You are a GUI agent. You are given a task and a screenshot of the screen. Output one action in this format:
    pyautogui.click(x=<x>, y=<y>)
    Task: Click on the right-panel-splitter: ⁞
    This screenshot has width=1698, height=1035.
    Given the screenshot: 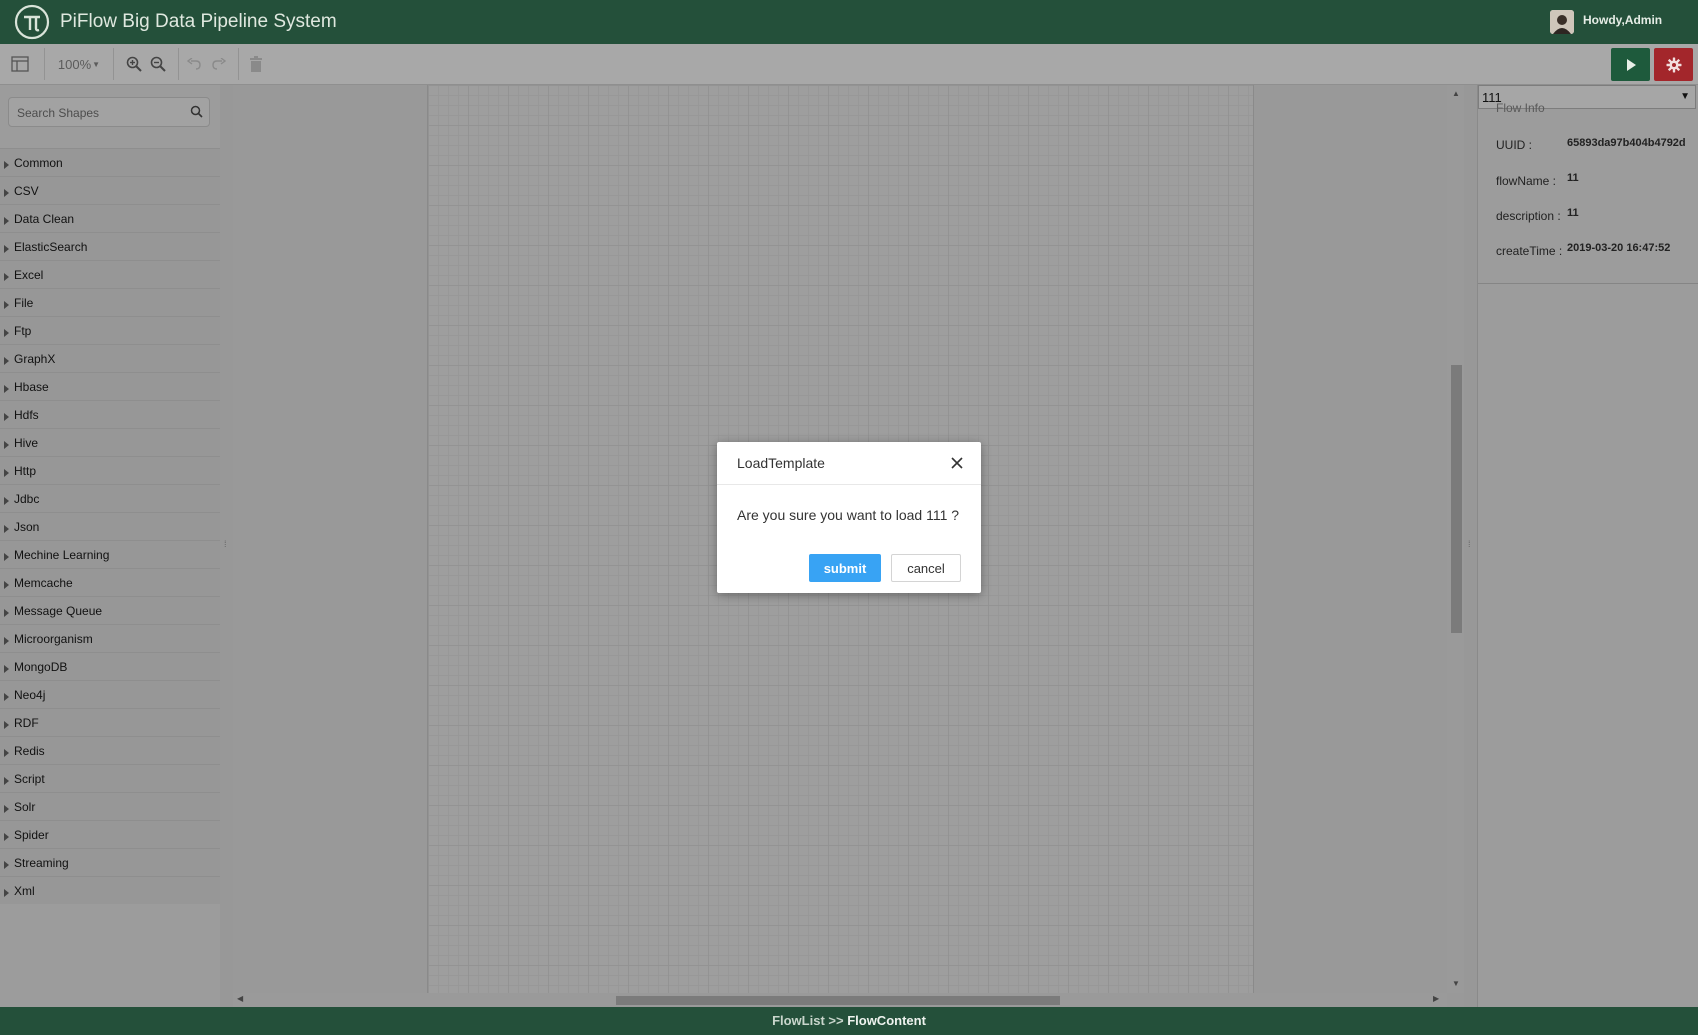 What is the action you would take?
    pyautogui.click(x=1470, y=546)
    